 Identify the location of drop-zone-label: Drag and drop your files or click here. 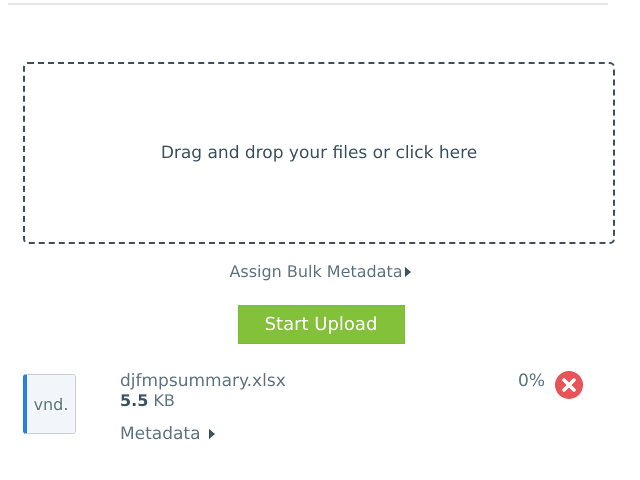
(319, 153).